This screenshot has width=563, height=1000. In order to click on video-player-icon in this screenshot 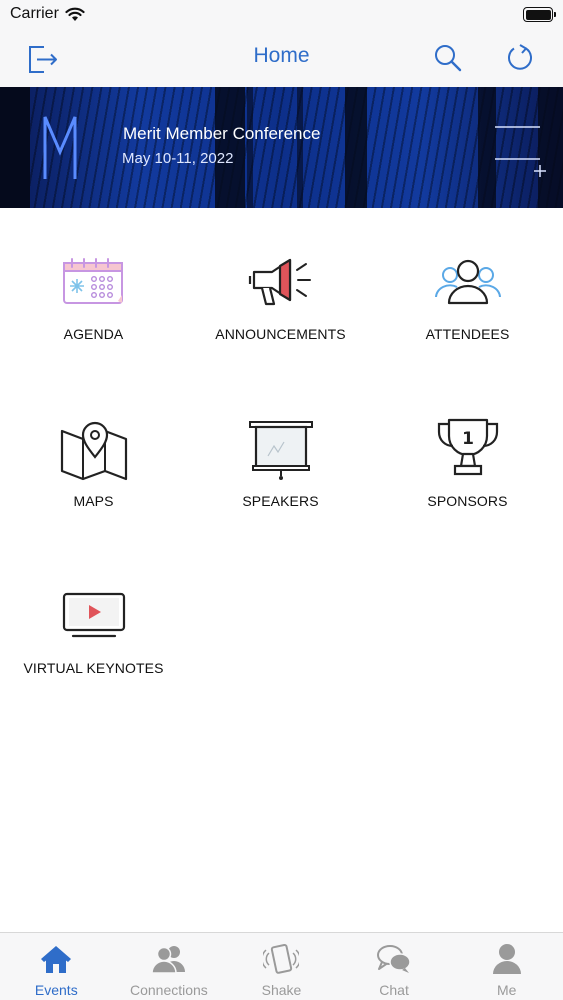, I will do `click(94, 616)`.